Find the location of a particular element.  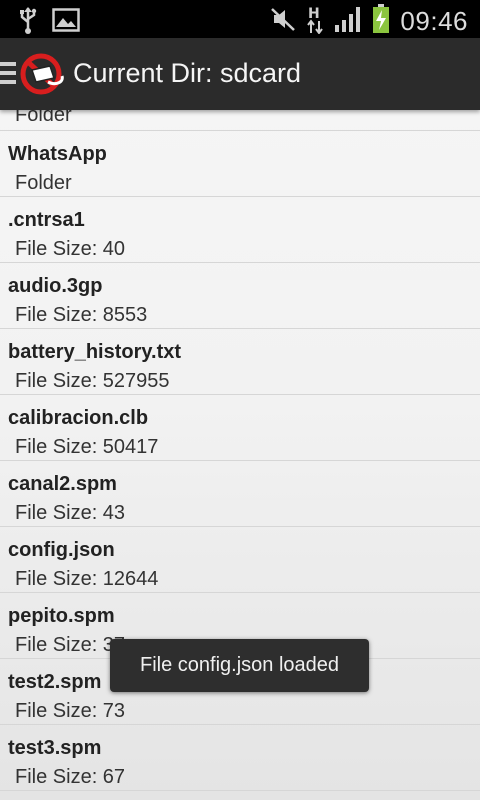

file-name: canal2.spm is located at coordinates (62, 484).